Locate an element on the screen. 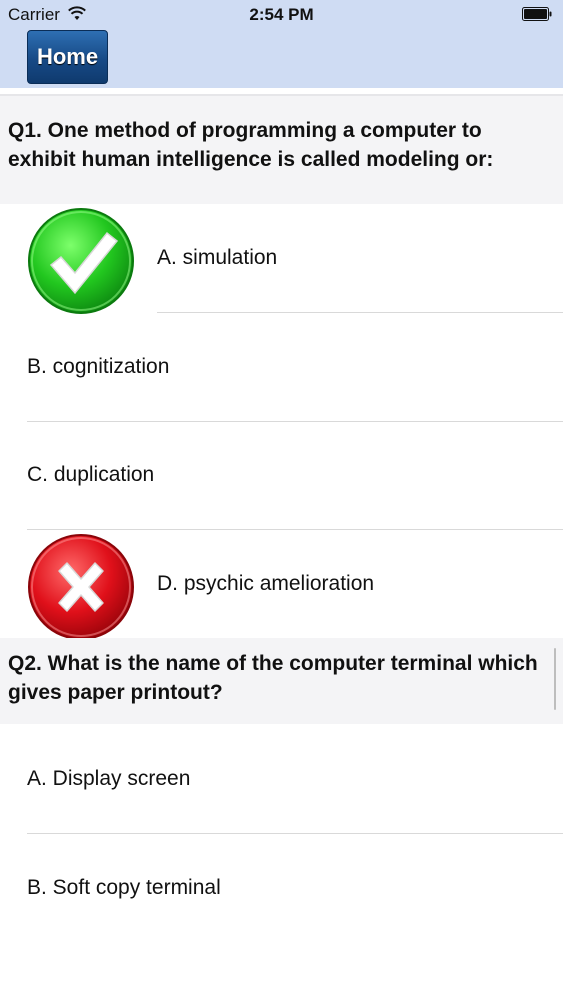 This screenshot has height=1000, width=563. option-label: B. Soft copy terminal is located at coordinates (124, 887).